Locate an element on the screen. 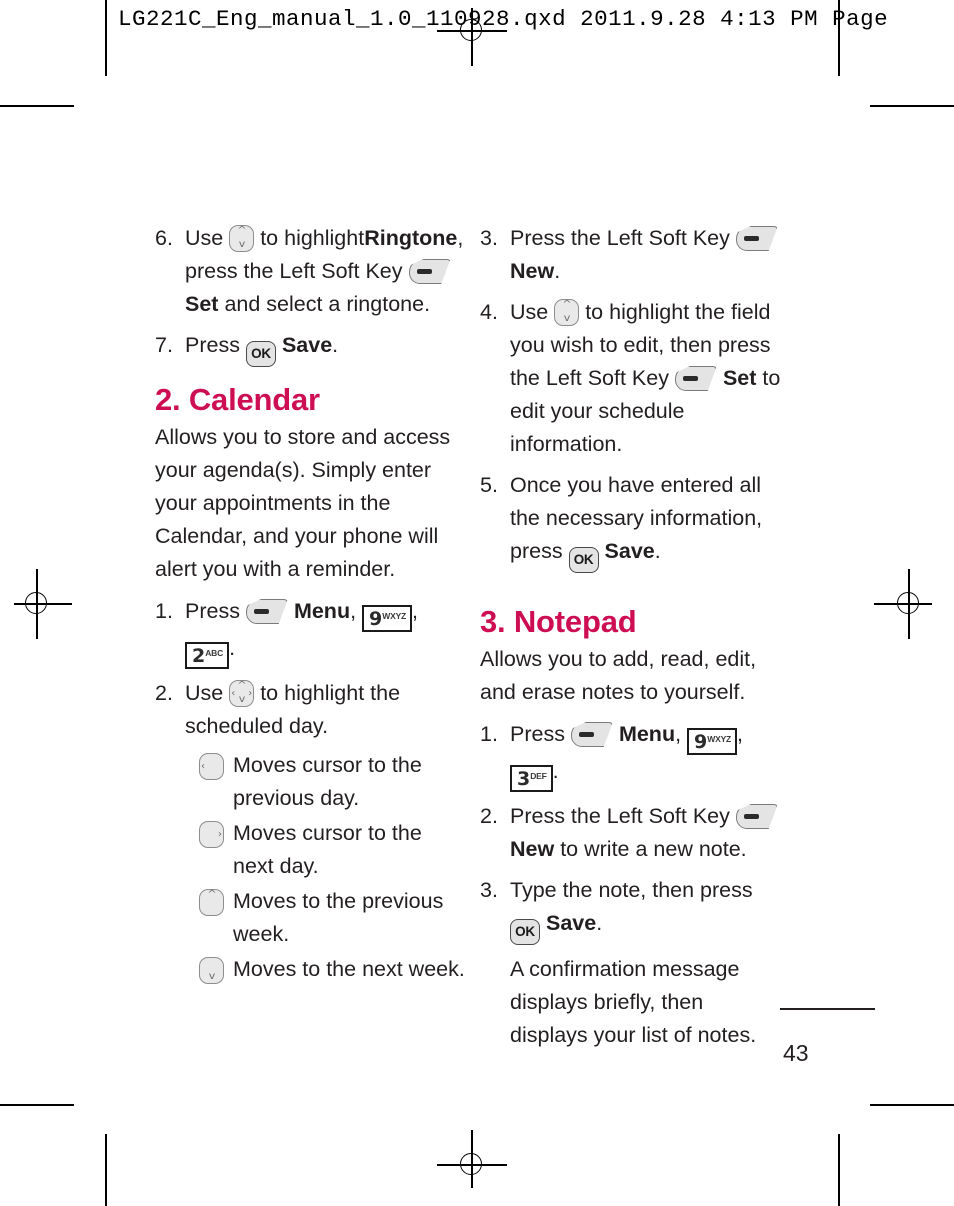  step-number: 6. is located at coordinates (164, 238).